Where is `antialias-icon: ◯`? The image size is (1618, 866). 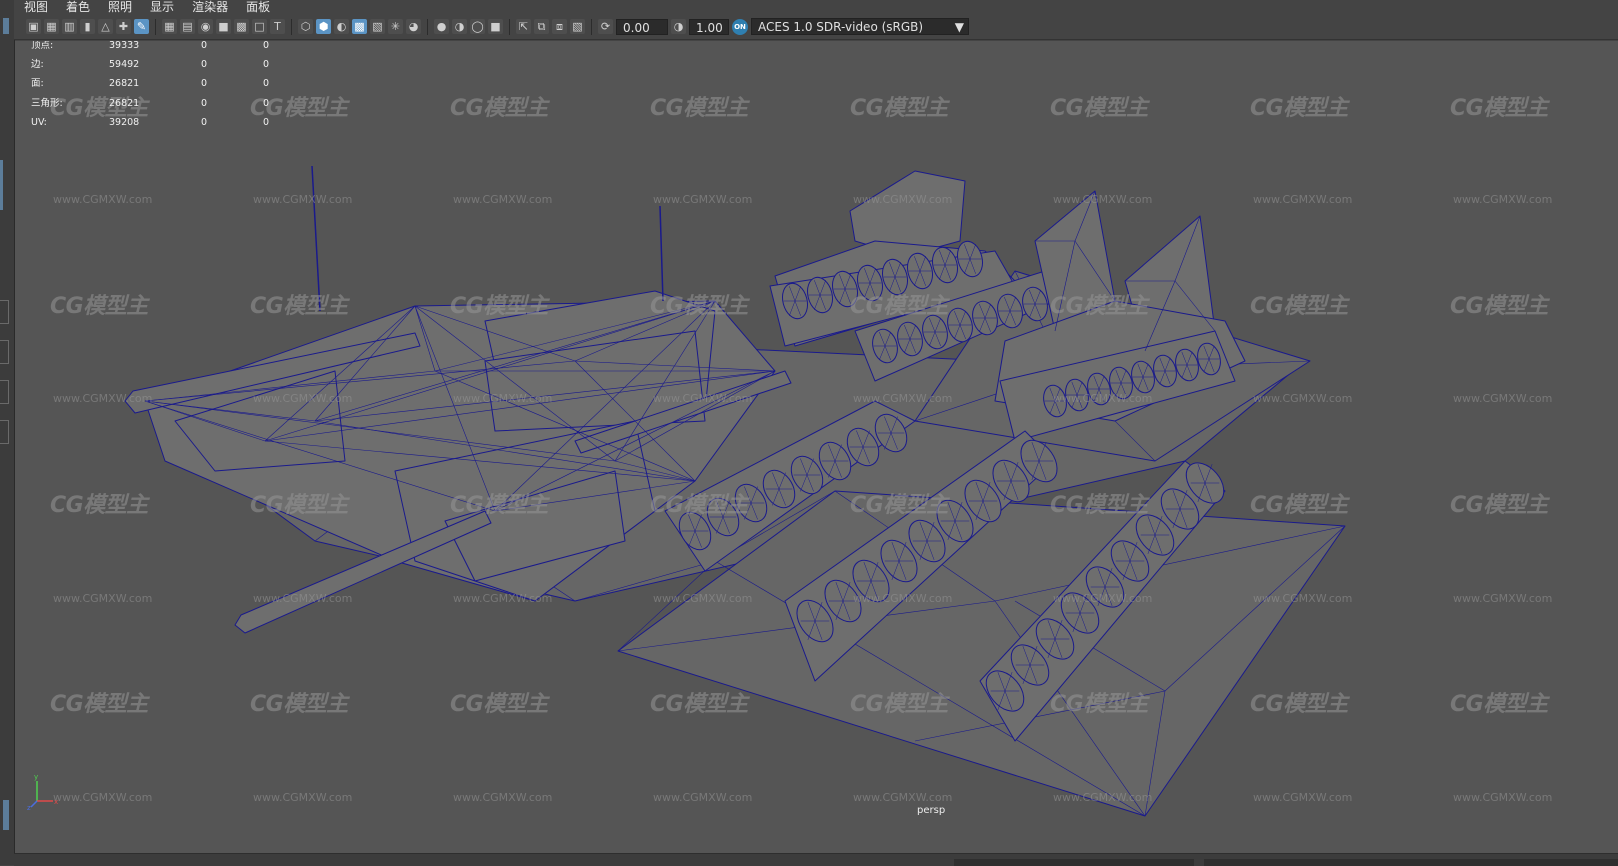 antialias-icon: ◯ is located at coordinates (477, 26).